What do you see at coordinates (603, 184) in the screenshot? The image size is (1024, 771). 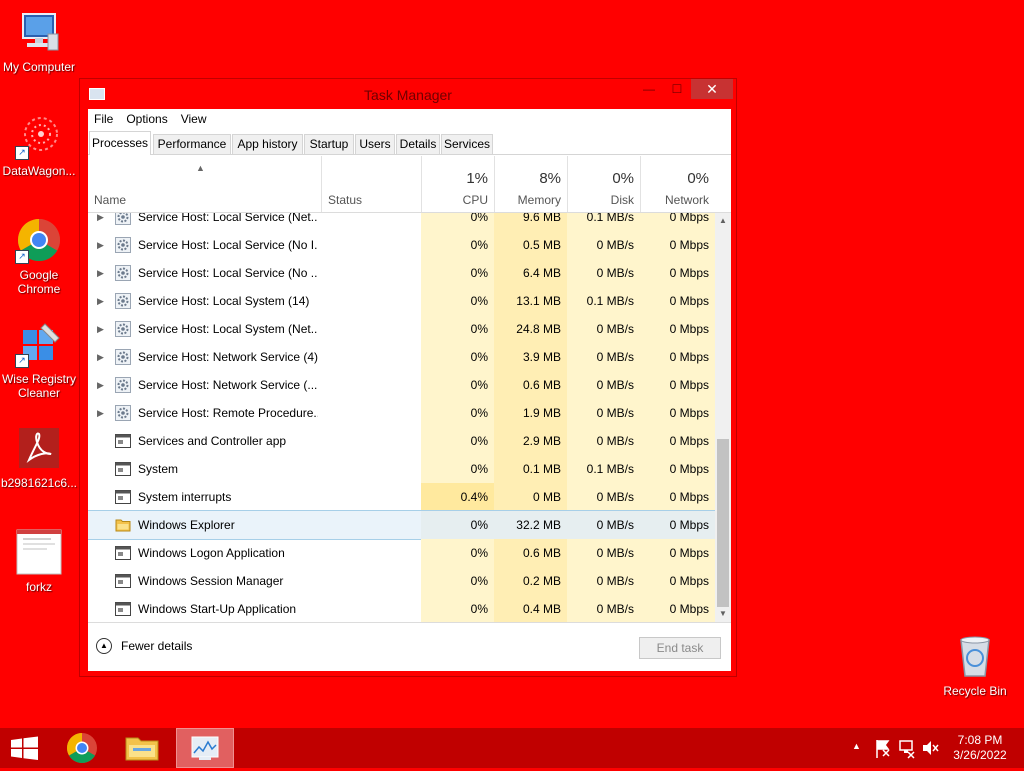 I see `column-header-disk: 0% Disk` at bounding box center [603, 184].